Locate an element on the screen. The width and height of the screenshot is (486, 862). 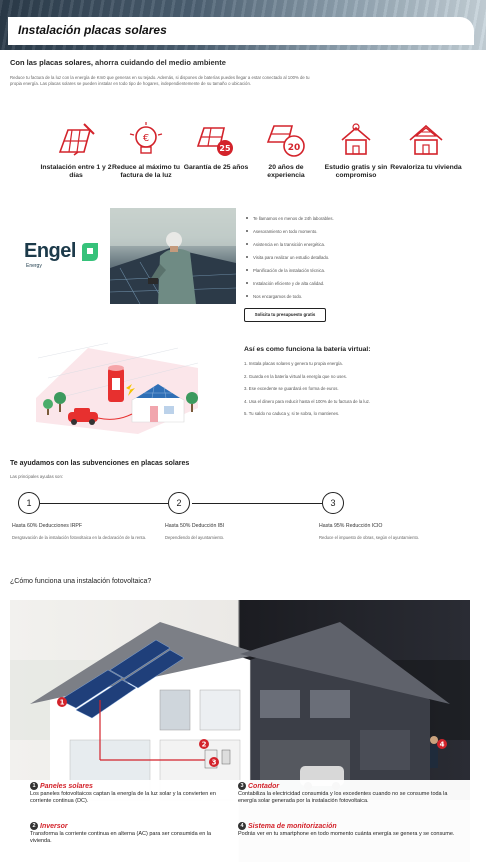
legend-number: 1 is located at coordinates (34, 786).